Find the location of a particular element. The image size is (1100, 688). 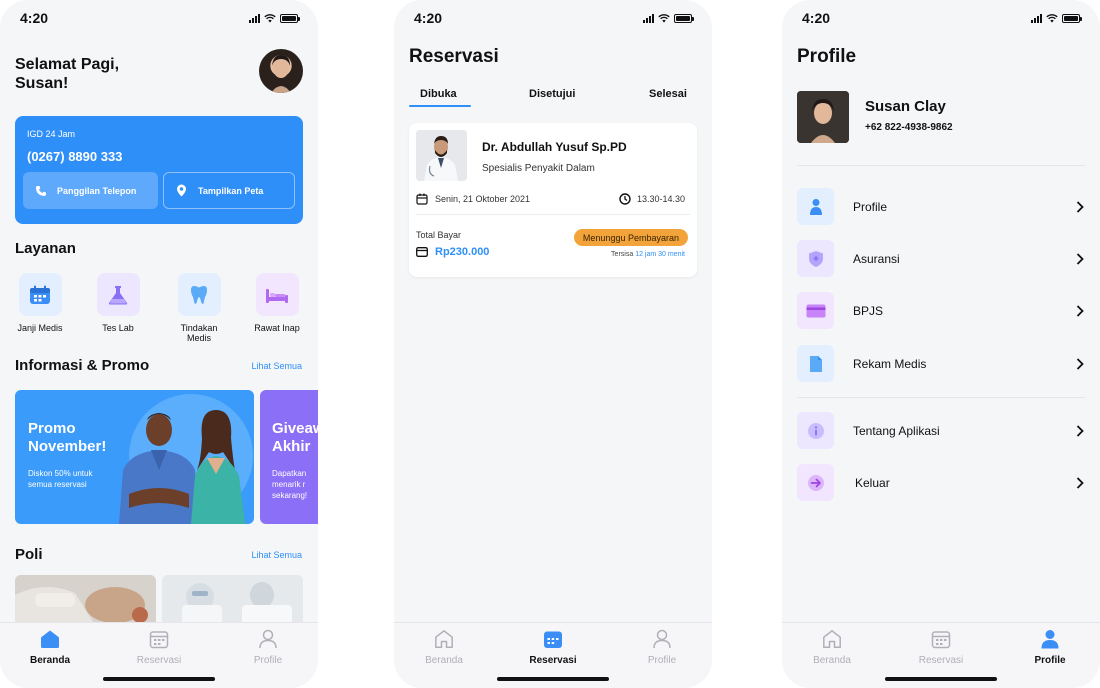

poli-image is located at coordinates (232, 600).